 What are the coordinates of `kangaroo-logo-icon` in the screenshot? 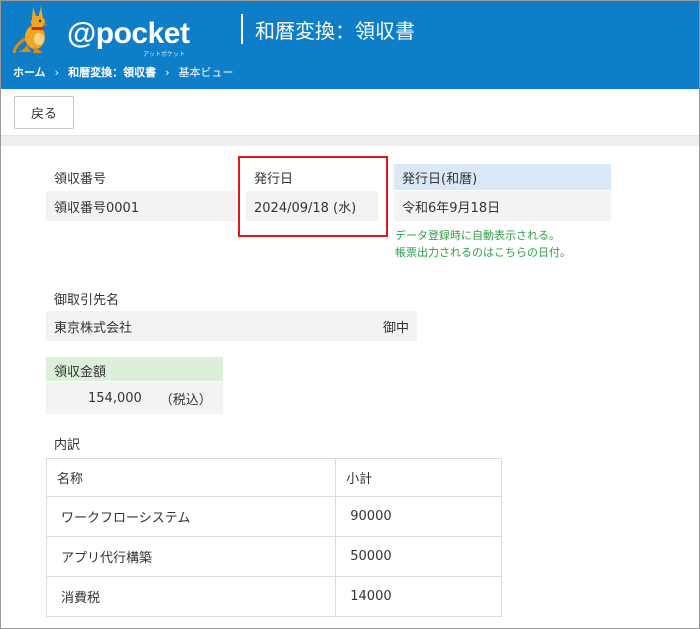 It's located at (30, 30).